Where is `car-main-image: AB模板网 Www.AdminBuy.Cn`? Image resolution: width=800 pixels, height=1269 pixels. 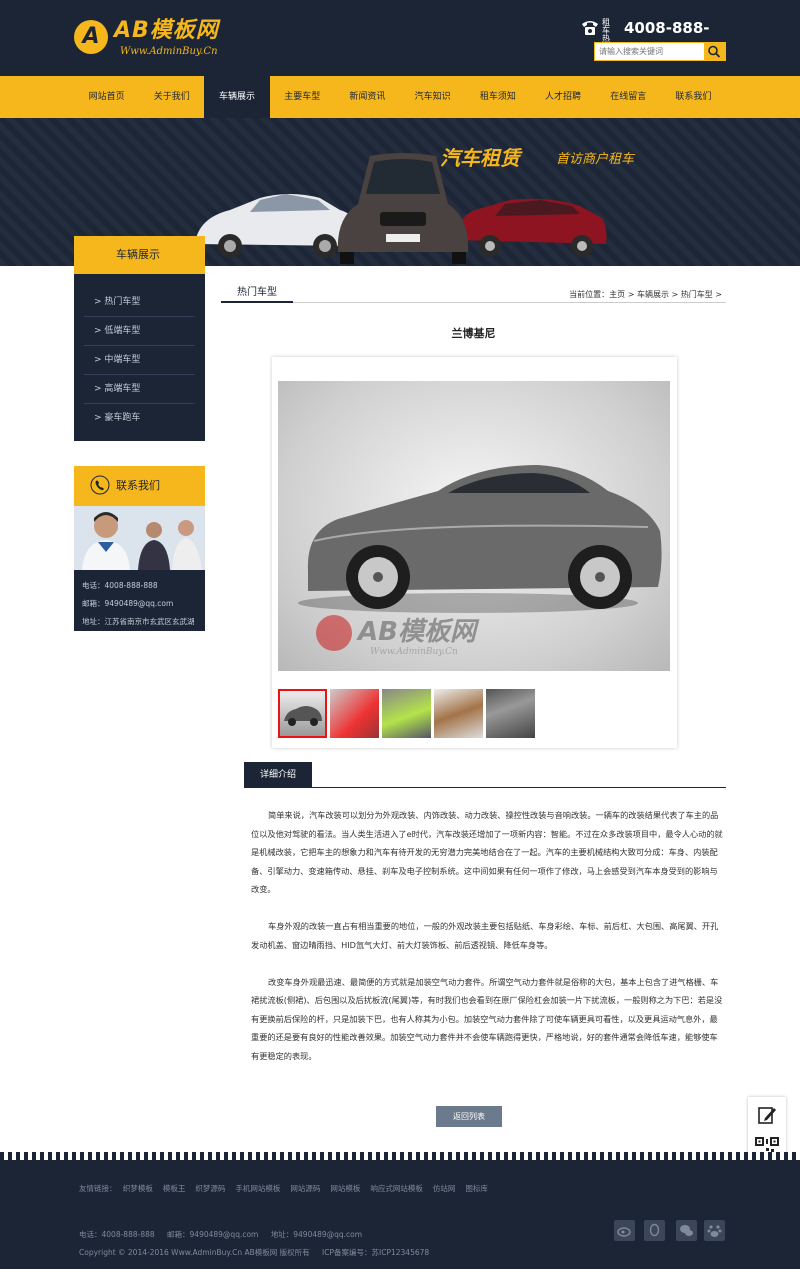 car-main-image: AB模板网 Www.AdminBuy.Cn is located at coordinates (474, 526).